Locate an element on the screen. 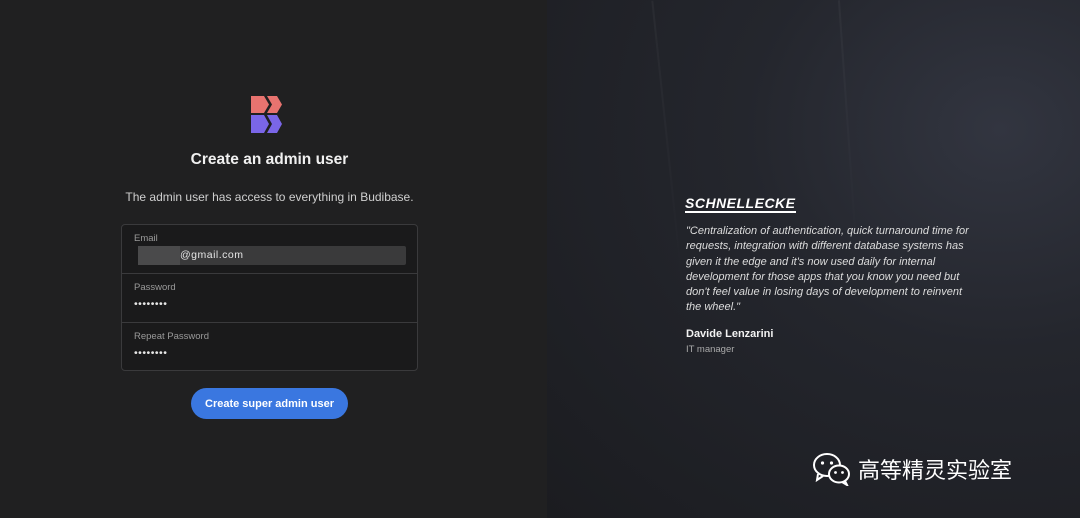 The width and height of the screenshot is (1080, 518). budibase-logo-icon is located at coordinates (266, 114).